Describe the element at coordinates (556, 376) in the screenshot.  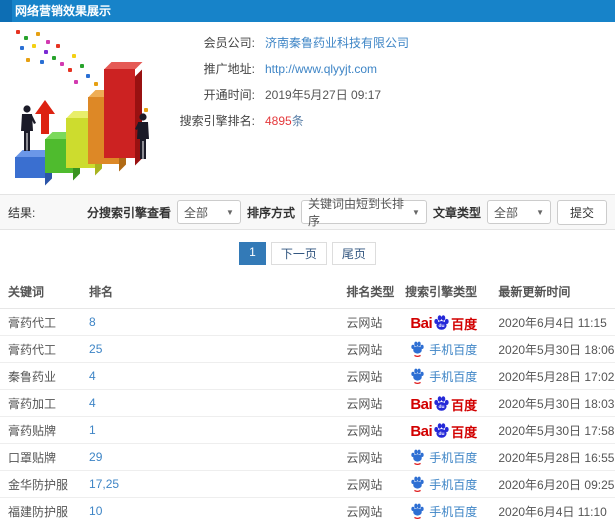
I see `updated-time-cell: 2020年5月28日 17:02` at that location.